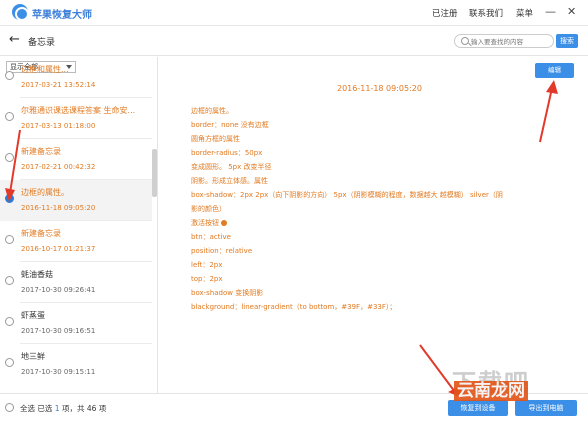  I want to click on total-suffix: 项, so click(102, 408).